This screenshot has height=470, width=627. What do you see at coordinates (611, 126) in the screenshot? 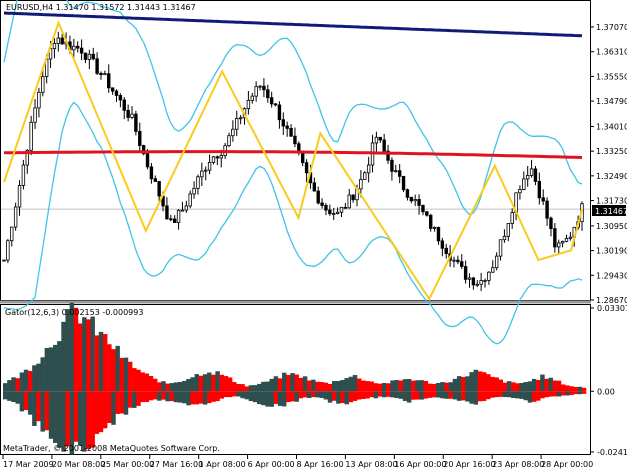
I see `price-tick-label: 1.34010` at bounding box center [611, 126].